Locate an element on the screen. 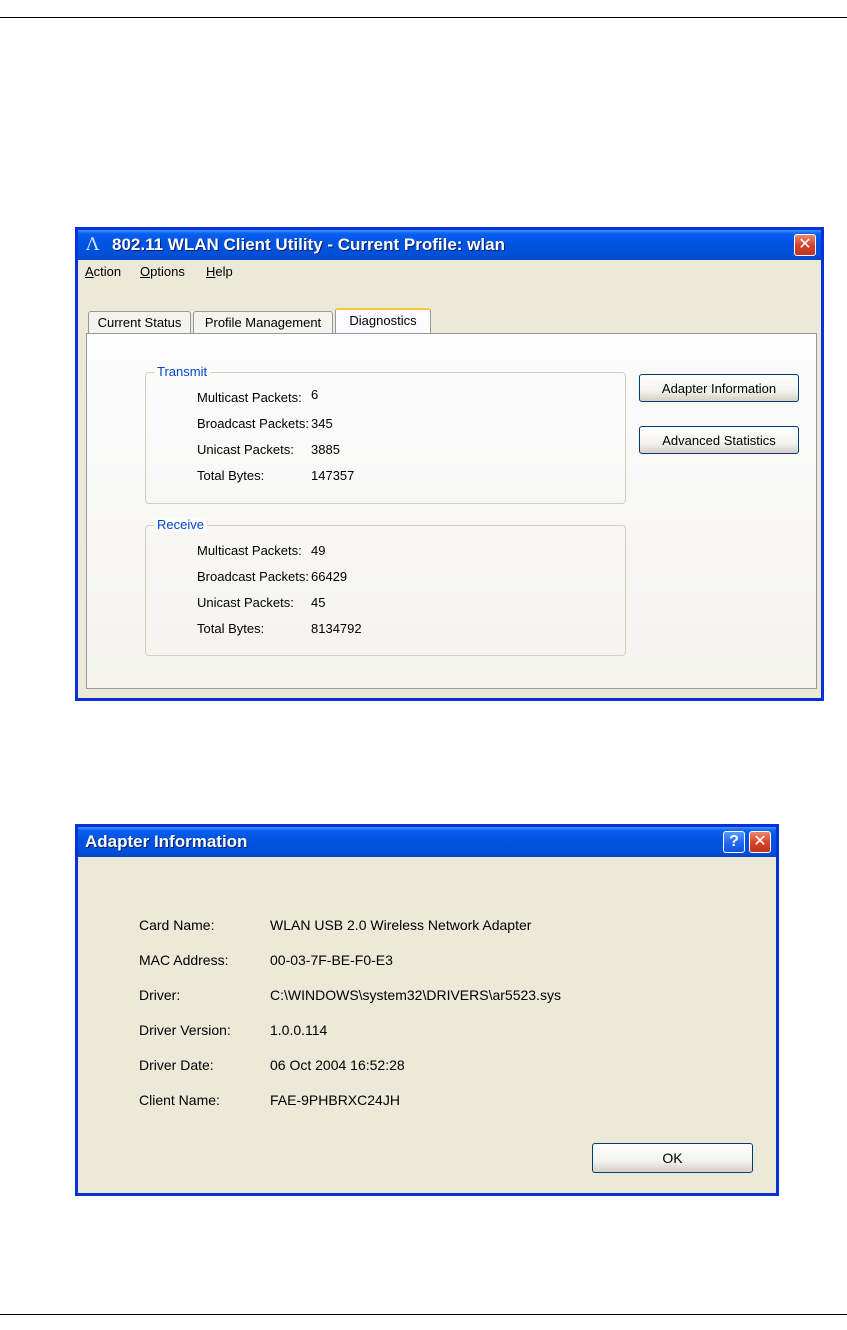  help-icon: ? is located at coordinates (734, 841).